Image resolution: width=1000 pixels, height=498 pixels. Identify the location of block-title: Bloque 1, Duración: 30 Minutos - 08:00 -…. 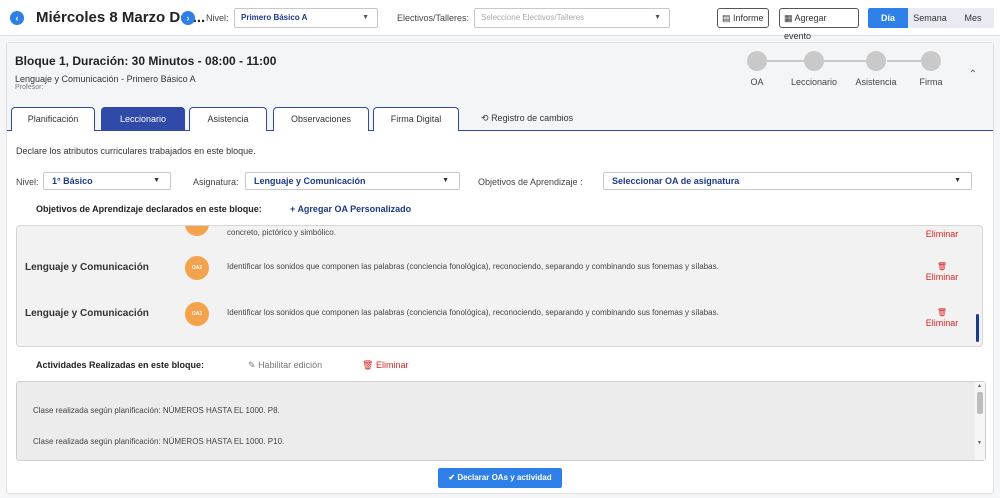
(146, 61).